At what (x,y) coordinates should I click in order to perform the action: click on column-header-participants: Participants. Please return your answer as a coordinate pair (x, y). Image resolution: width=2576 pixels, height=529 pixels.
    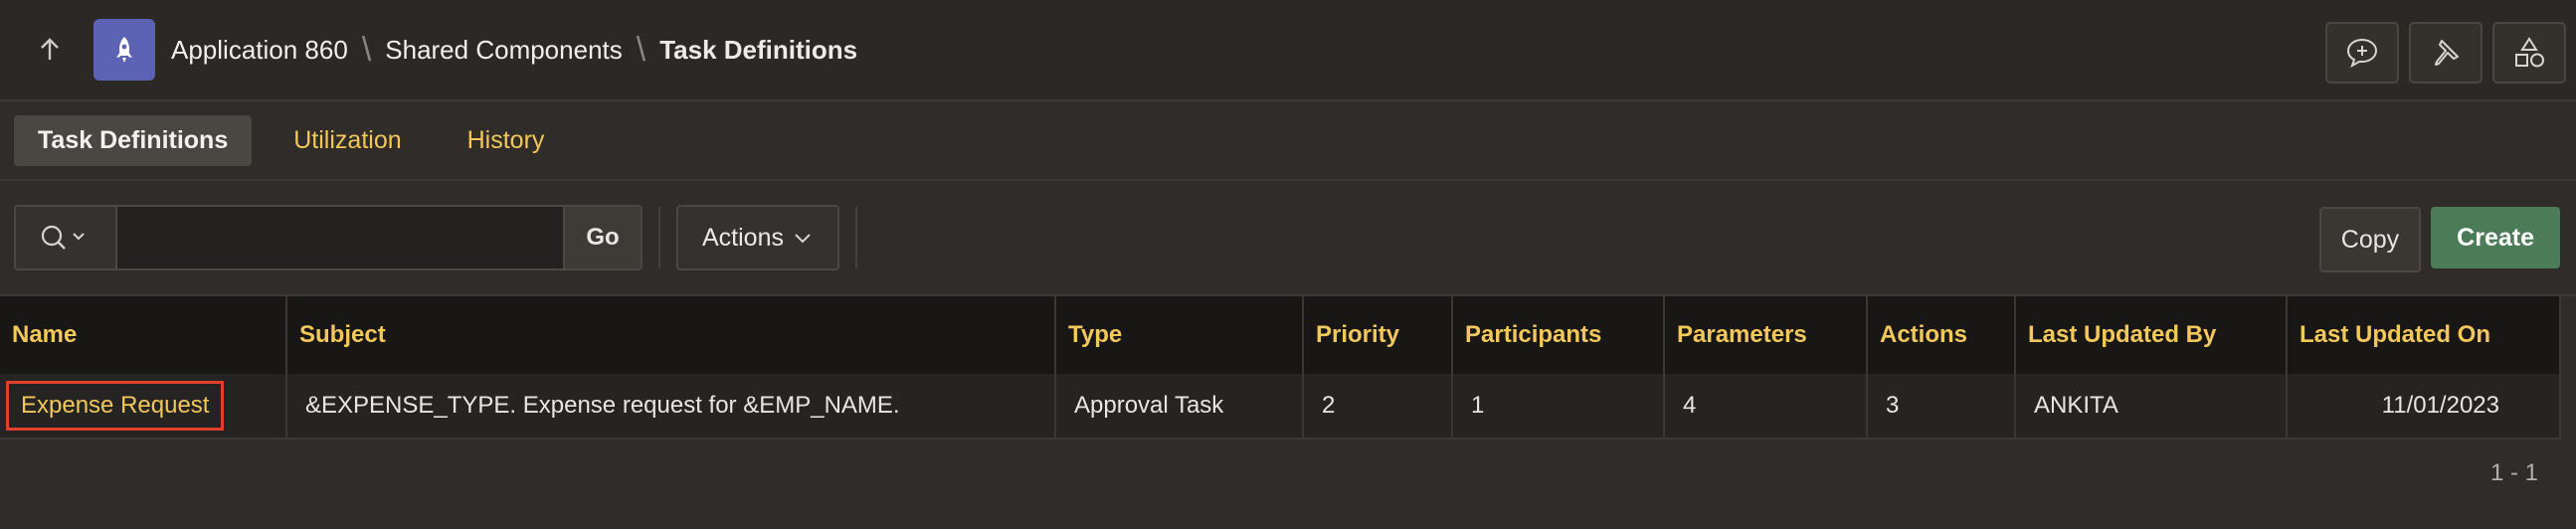
    Looking at the image, I should click on (1558, 335).